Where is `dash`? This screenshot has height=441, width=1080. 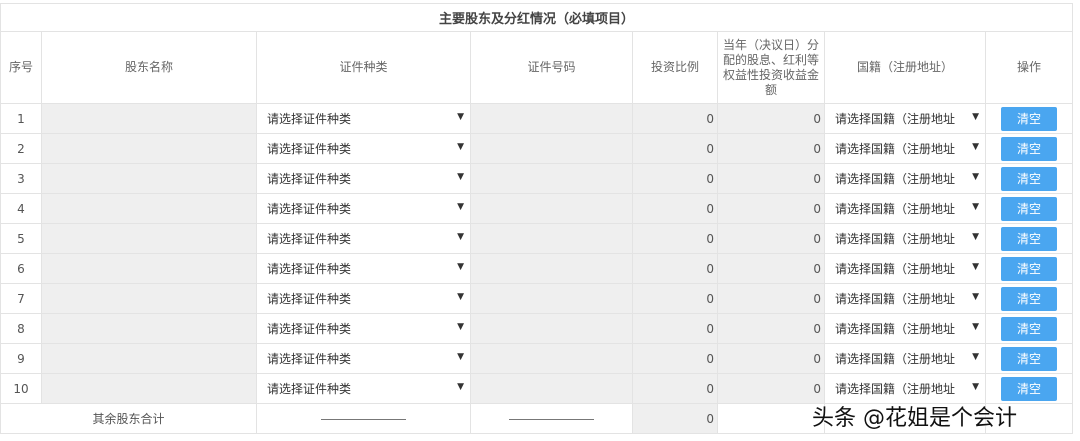 dash is located at coordinates (363, 419).